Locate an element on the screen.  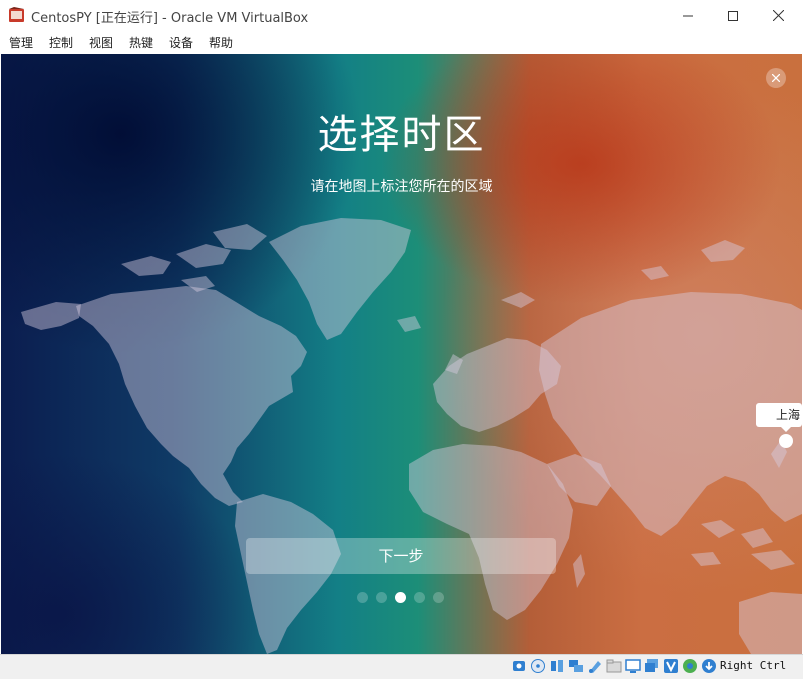
shared-folders-icon is located at coordinates (614, 666).